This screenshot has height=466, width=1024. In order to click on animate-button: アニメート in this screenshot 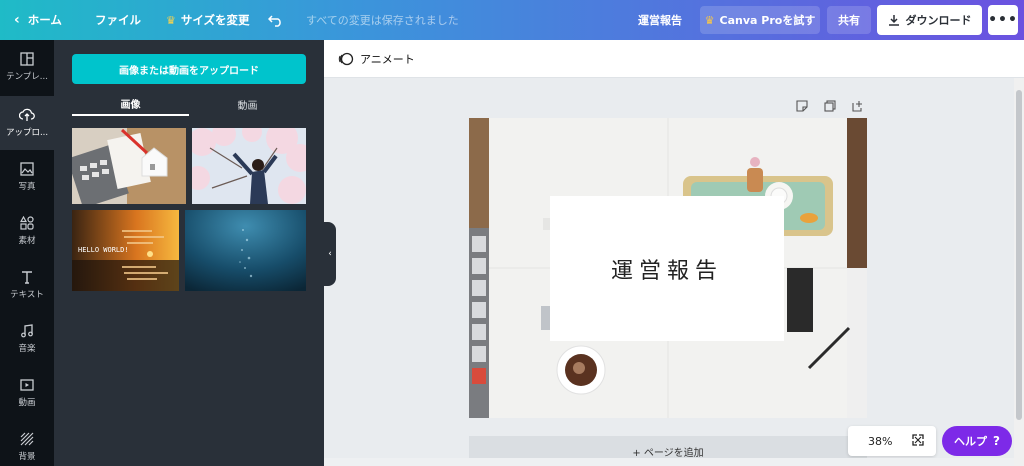, I will do `click(376, 59)`.